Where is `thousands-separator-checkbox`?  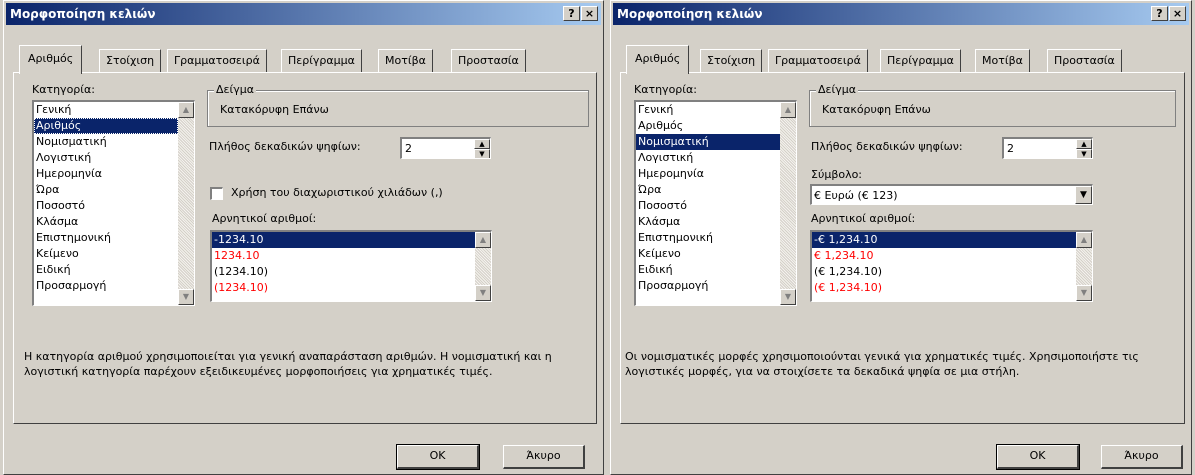 thousands-separator-checkbox is located at coordinates (216, 193).